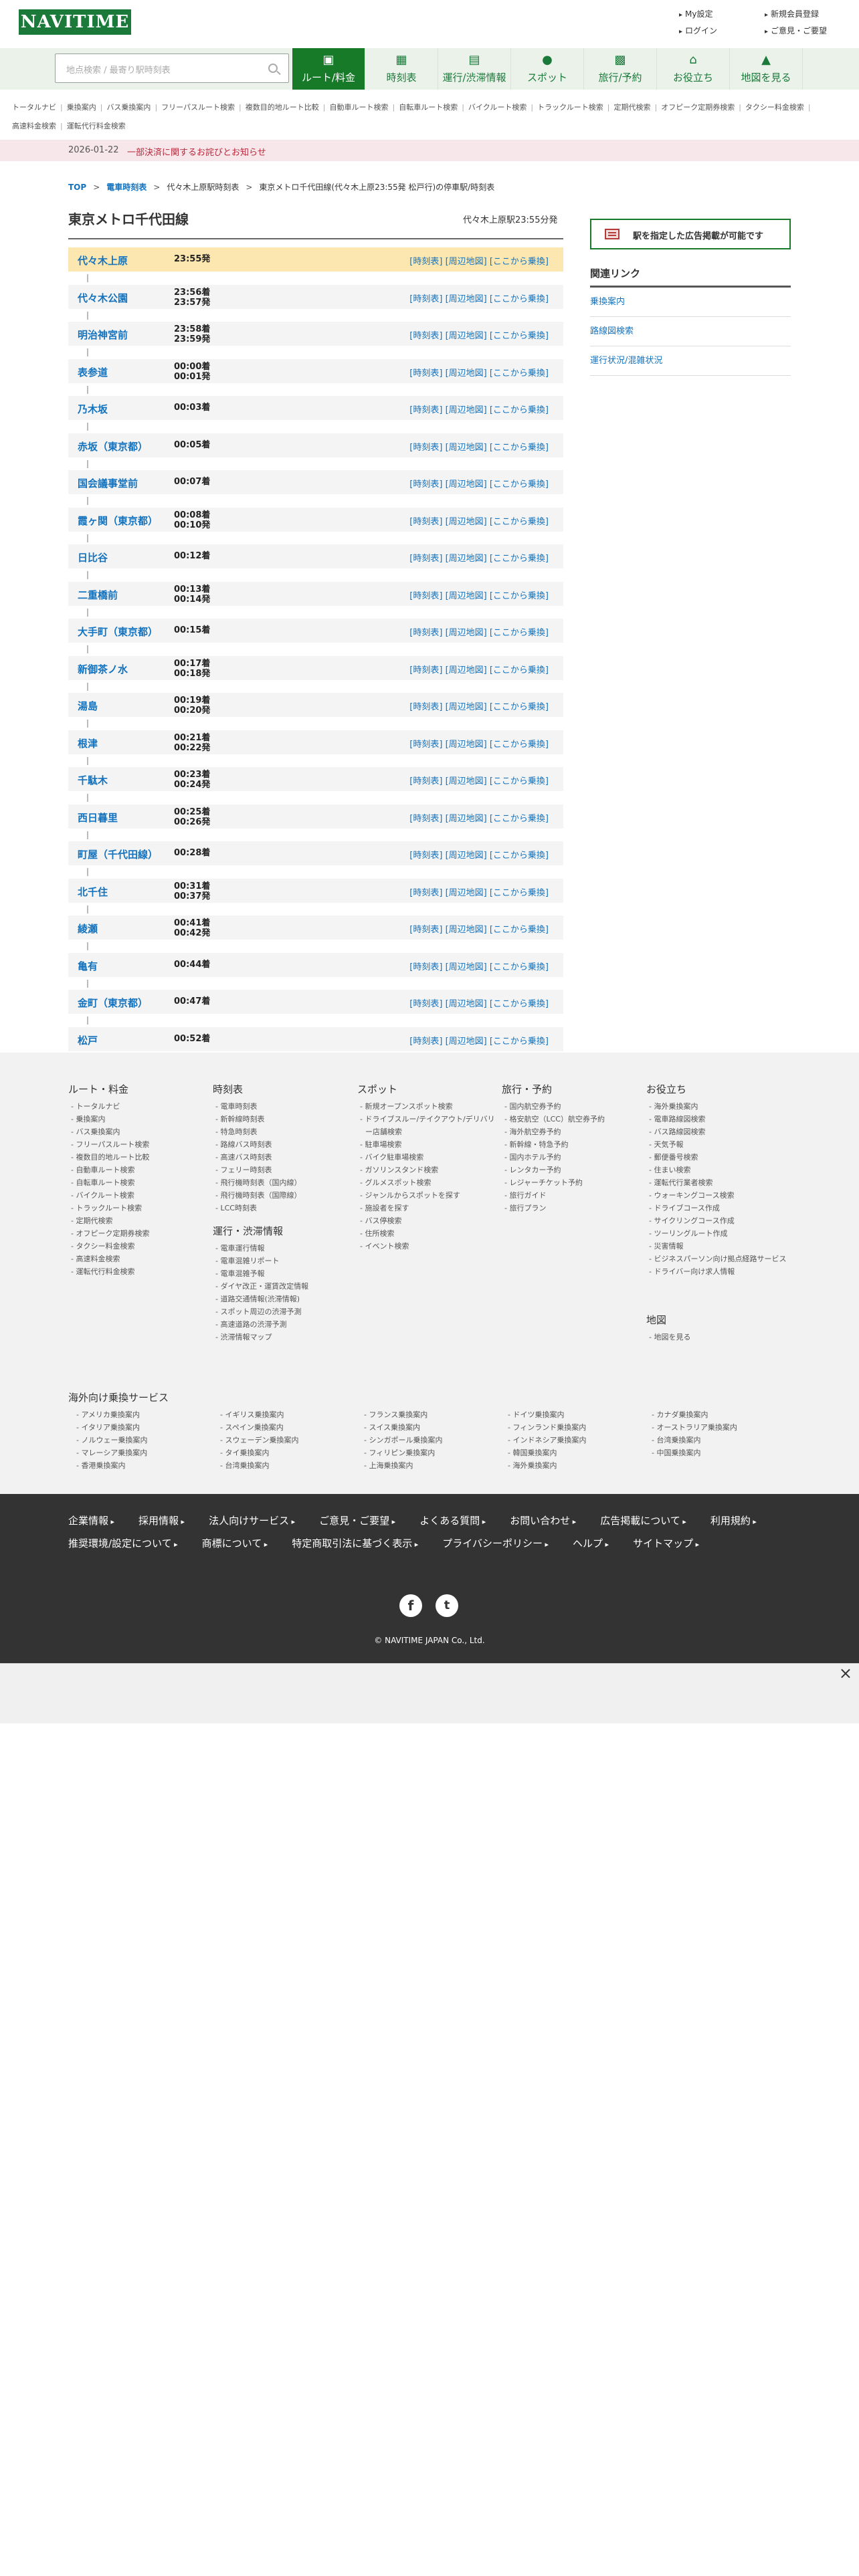 The image size is (859, 2576). Describe the element at coordinates (355, 1544) in the screenshot. I see `footer-bottom-link: 特定商取引法に基づく表示` at that location.